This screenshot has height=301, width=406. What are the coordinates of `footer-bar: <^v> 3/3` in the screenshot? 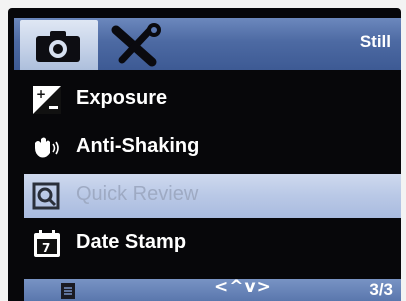 It's located at (212, 289).